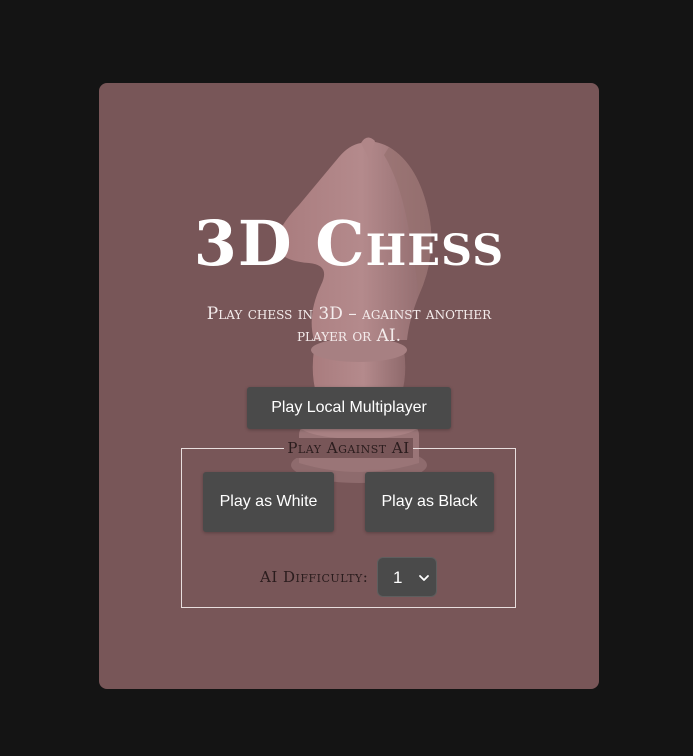 The image size is (693, 756). I want to click on ai-difficulty-select: 1, so click(407, 577).